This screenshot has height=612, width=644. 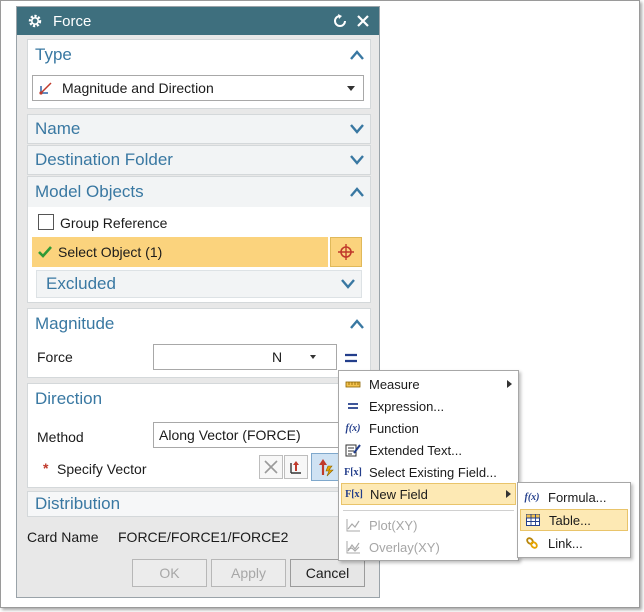 I want to click on type-dropdown-value: Magnitude and Direction, so click(x=138, y=88).